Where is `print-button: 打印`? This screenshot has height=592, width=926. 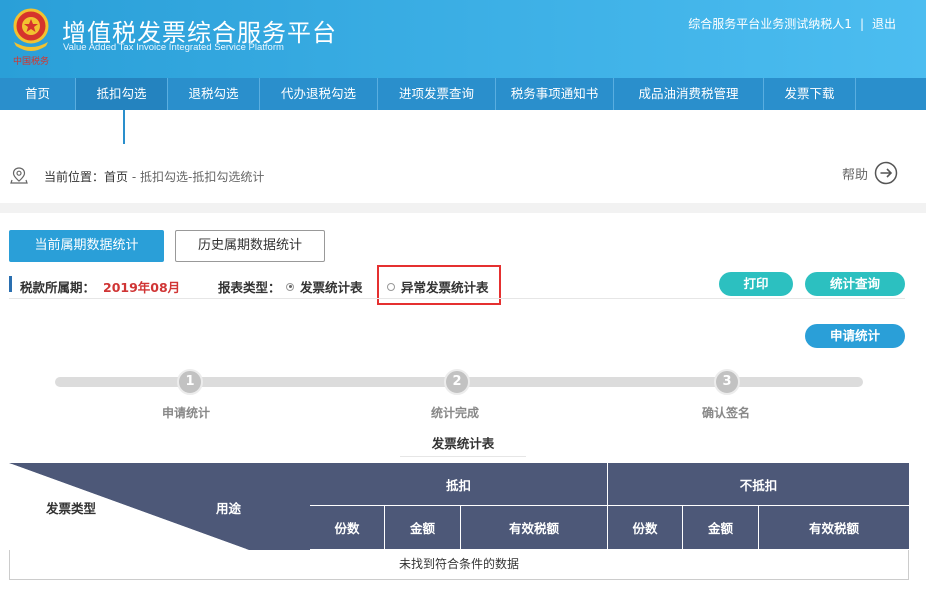 print-button: 打印 is located at coordinates (756, 284).